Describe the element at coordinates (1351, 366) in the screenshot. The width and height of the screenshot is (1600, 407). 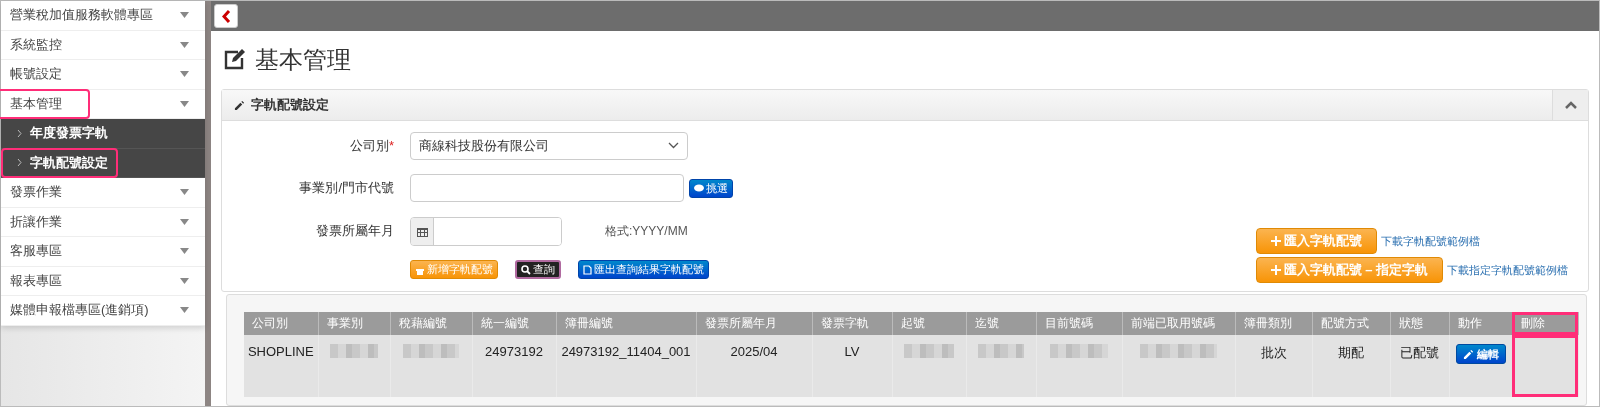
I see `table-cell: 期配` at that location.